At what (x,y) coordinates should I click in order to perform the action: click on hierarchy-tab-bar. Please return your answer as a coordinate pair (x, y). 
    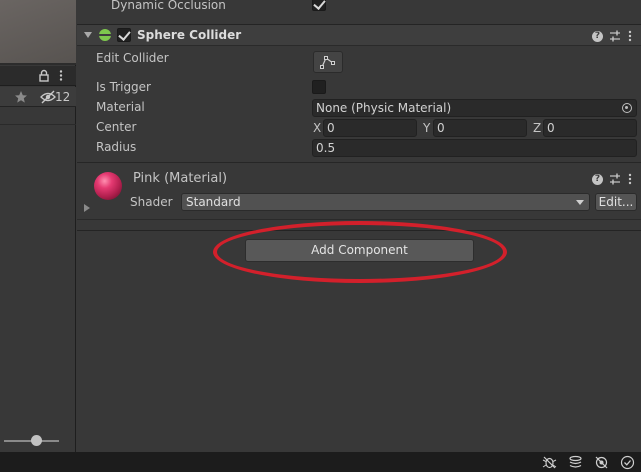
    Looking at the image, I should click on (38, 76).